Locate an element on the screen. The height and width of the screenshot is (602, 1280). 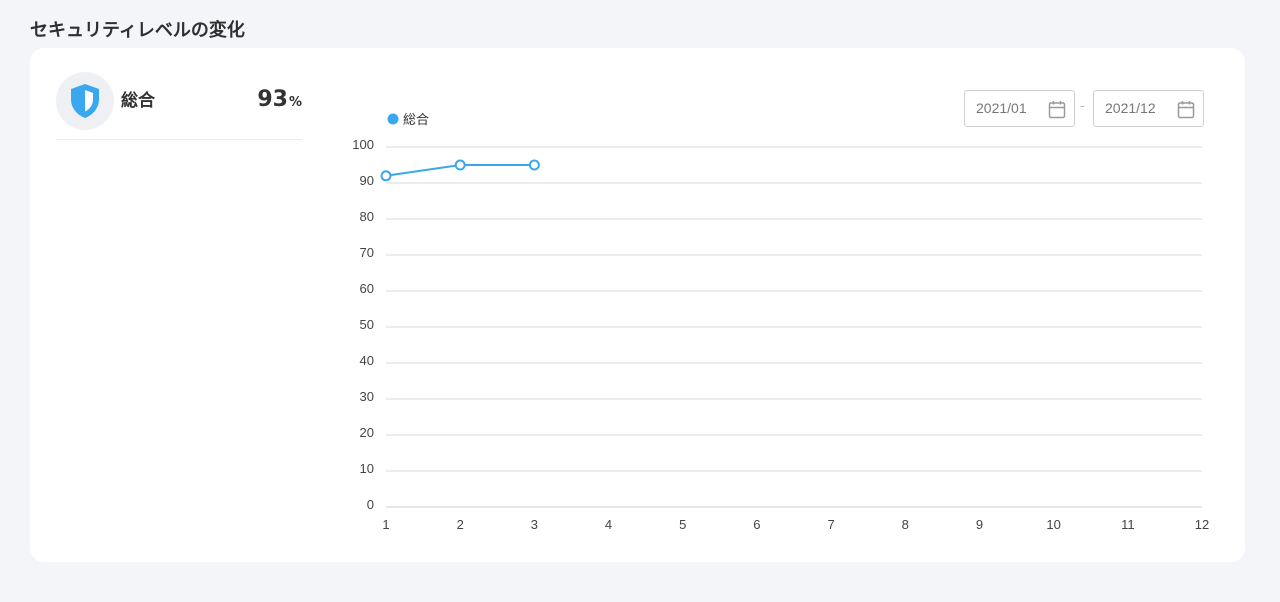
y-tick-label: 10 is located at coordinates (367, 468).